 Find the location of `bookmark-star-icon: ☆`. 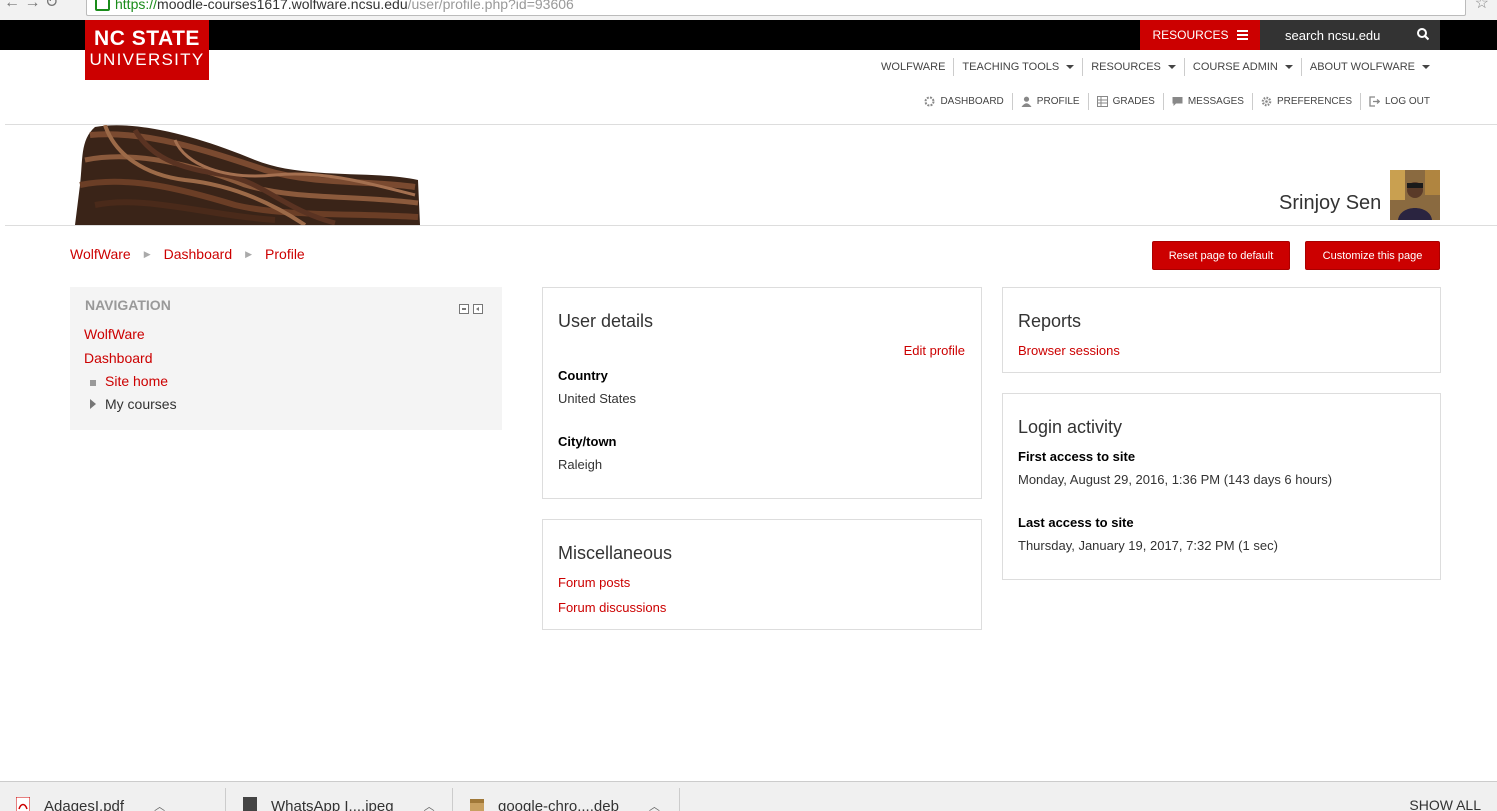

bookmark-star-icon: ☆ is located at coordinates (1482, 6).